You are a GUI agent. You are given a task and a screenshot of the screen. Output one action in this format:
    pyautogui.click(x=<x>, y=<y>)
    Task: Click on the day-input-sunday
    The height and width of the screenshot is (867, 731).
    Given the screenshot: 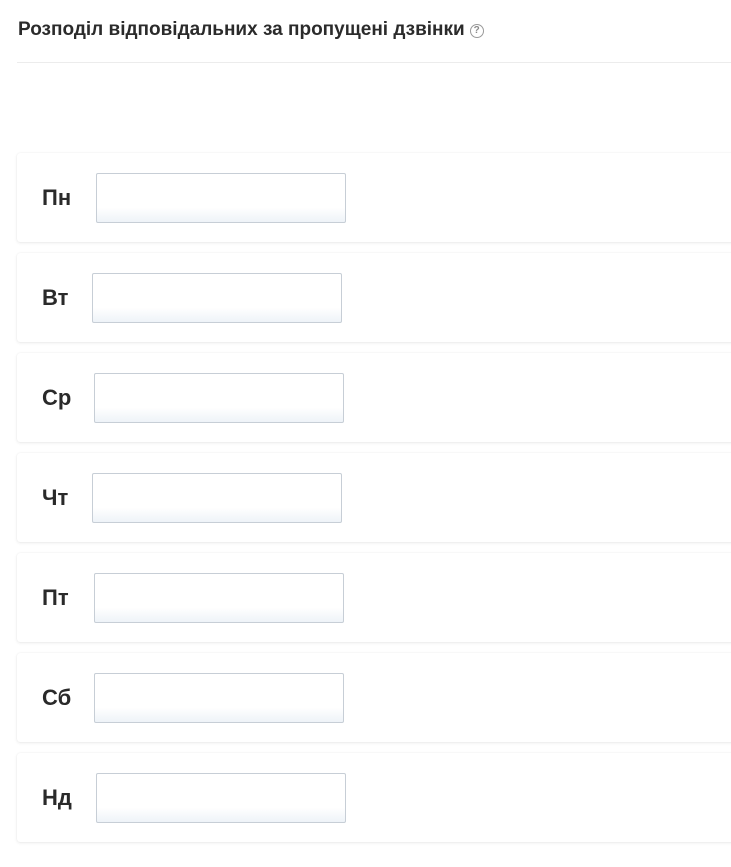 What is the action you would take?
    pyautogui.click(x=221, y=798)
    